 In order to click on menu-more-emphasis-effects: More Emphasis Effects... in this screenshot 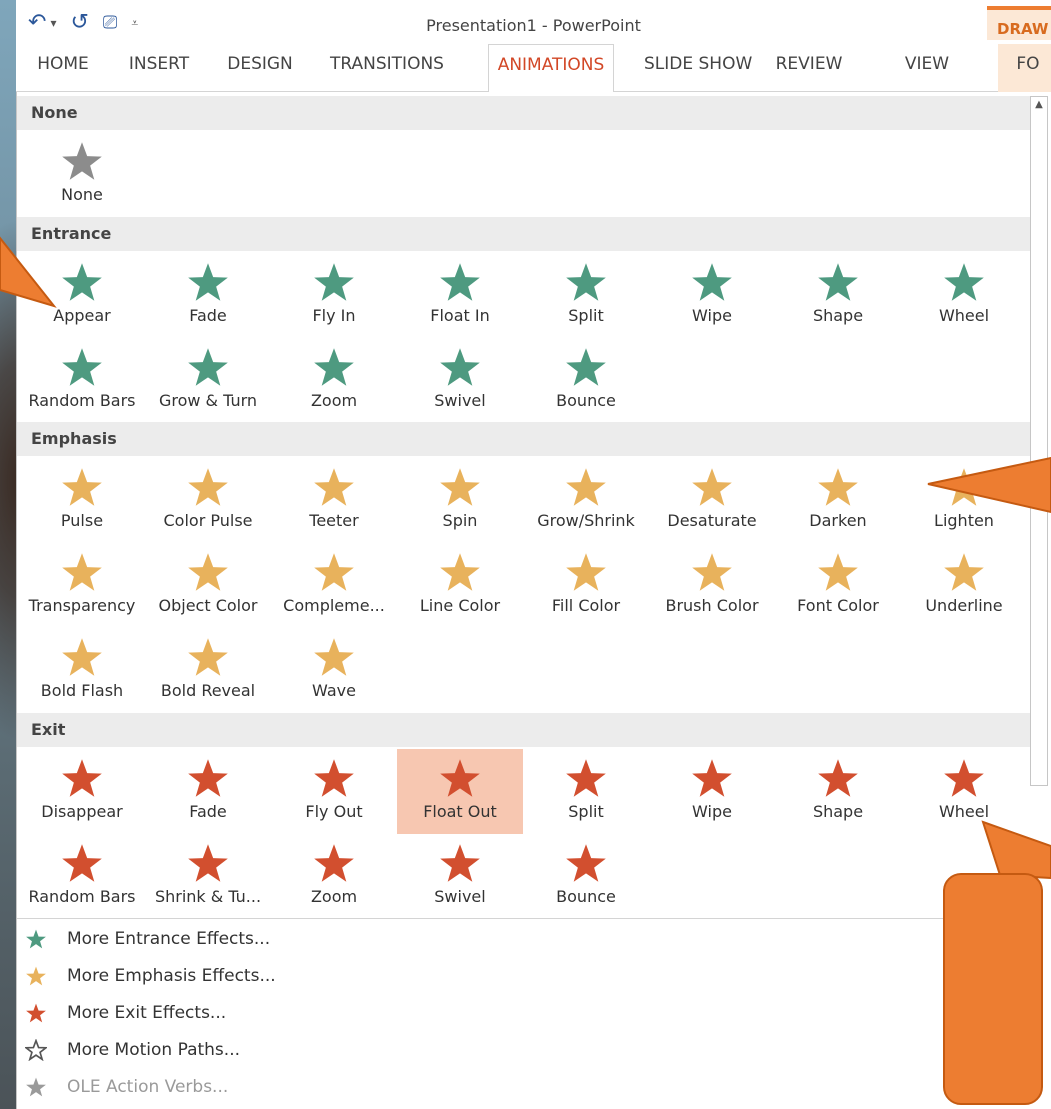, I will do `click(477, 977)`.